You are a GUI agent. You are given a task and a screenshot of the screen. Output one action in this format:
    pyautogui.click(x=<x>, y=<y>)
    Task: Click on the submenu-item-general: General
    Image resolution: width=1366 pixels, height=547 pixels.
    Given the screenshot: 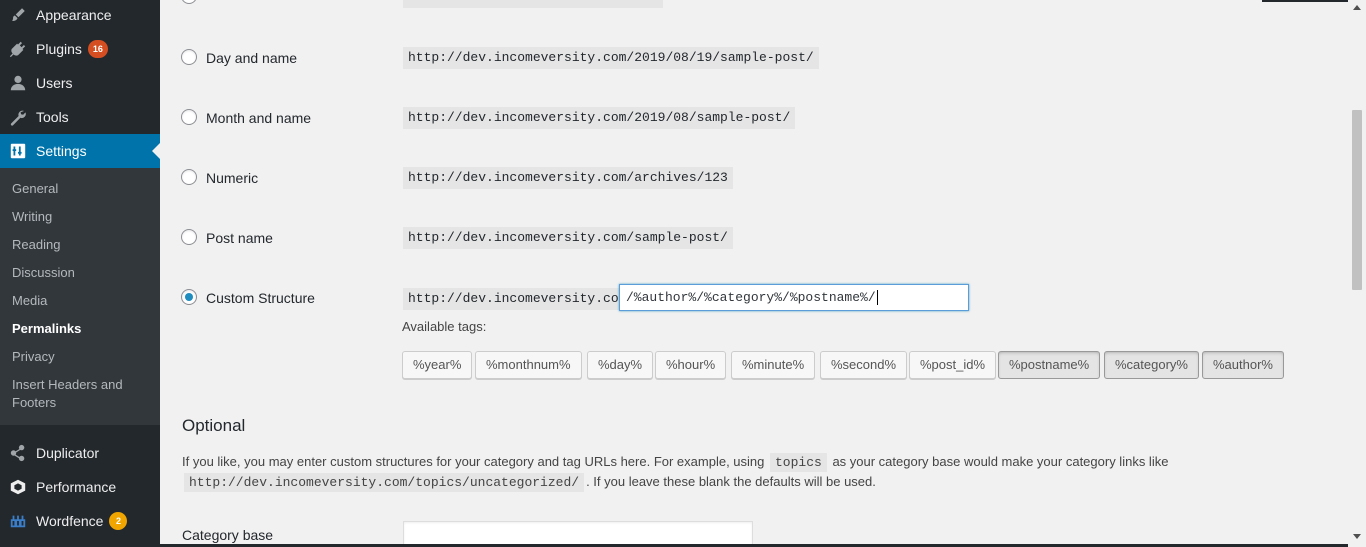 What is the action you would take?
    pyautogui.click(x=82, y=189)
    